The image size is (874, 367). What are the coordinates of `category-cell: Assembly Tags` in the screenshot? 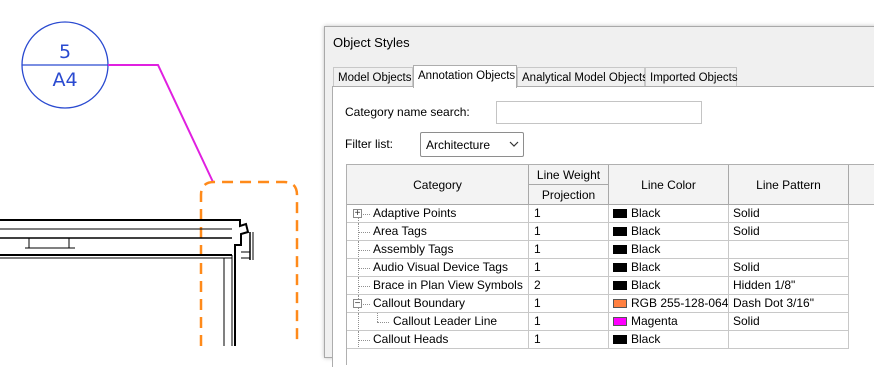 It's located at (438, 250).